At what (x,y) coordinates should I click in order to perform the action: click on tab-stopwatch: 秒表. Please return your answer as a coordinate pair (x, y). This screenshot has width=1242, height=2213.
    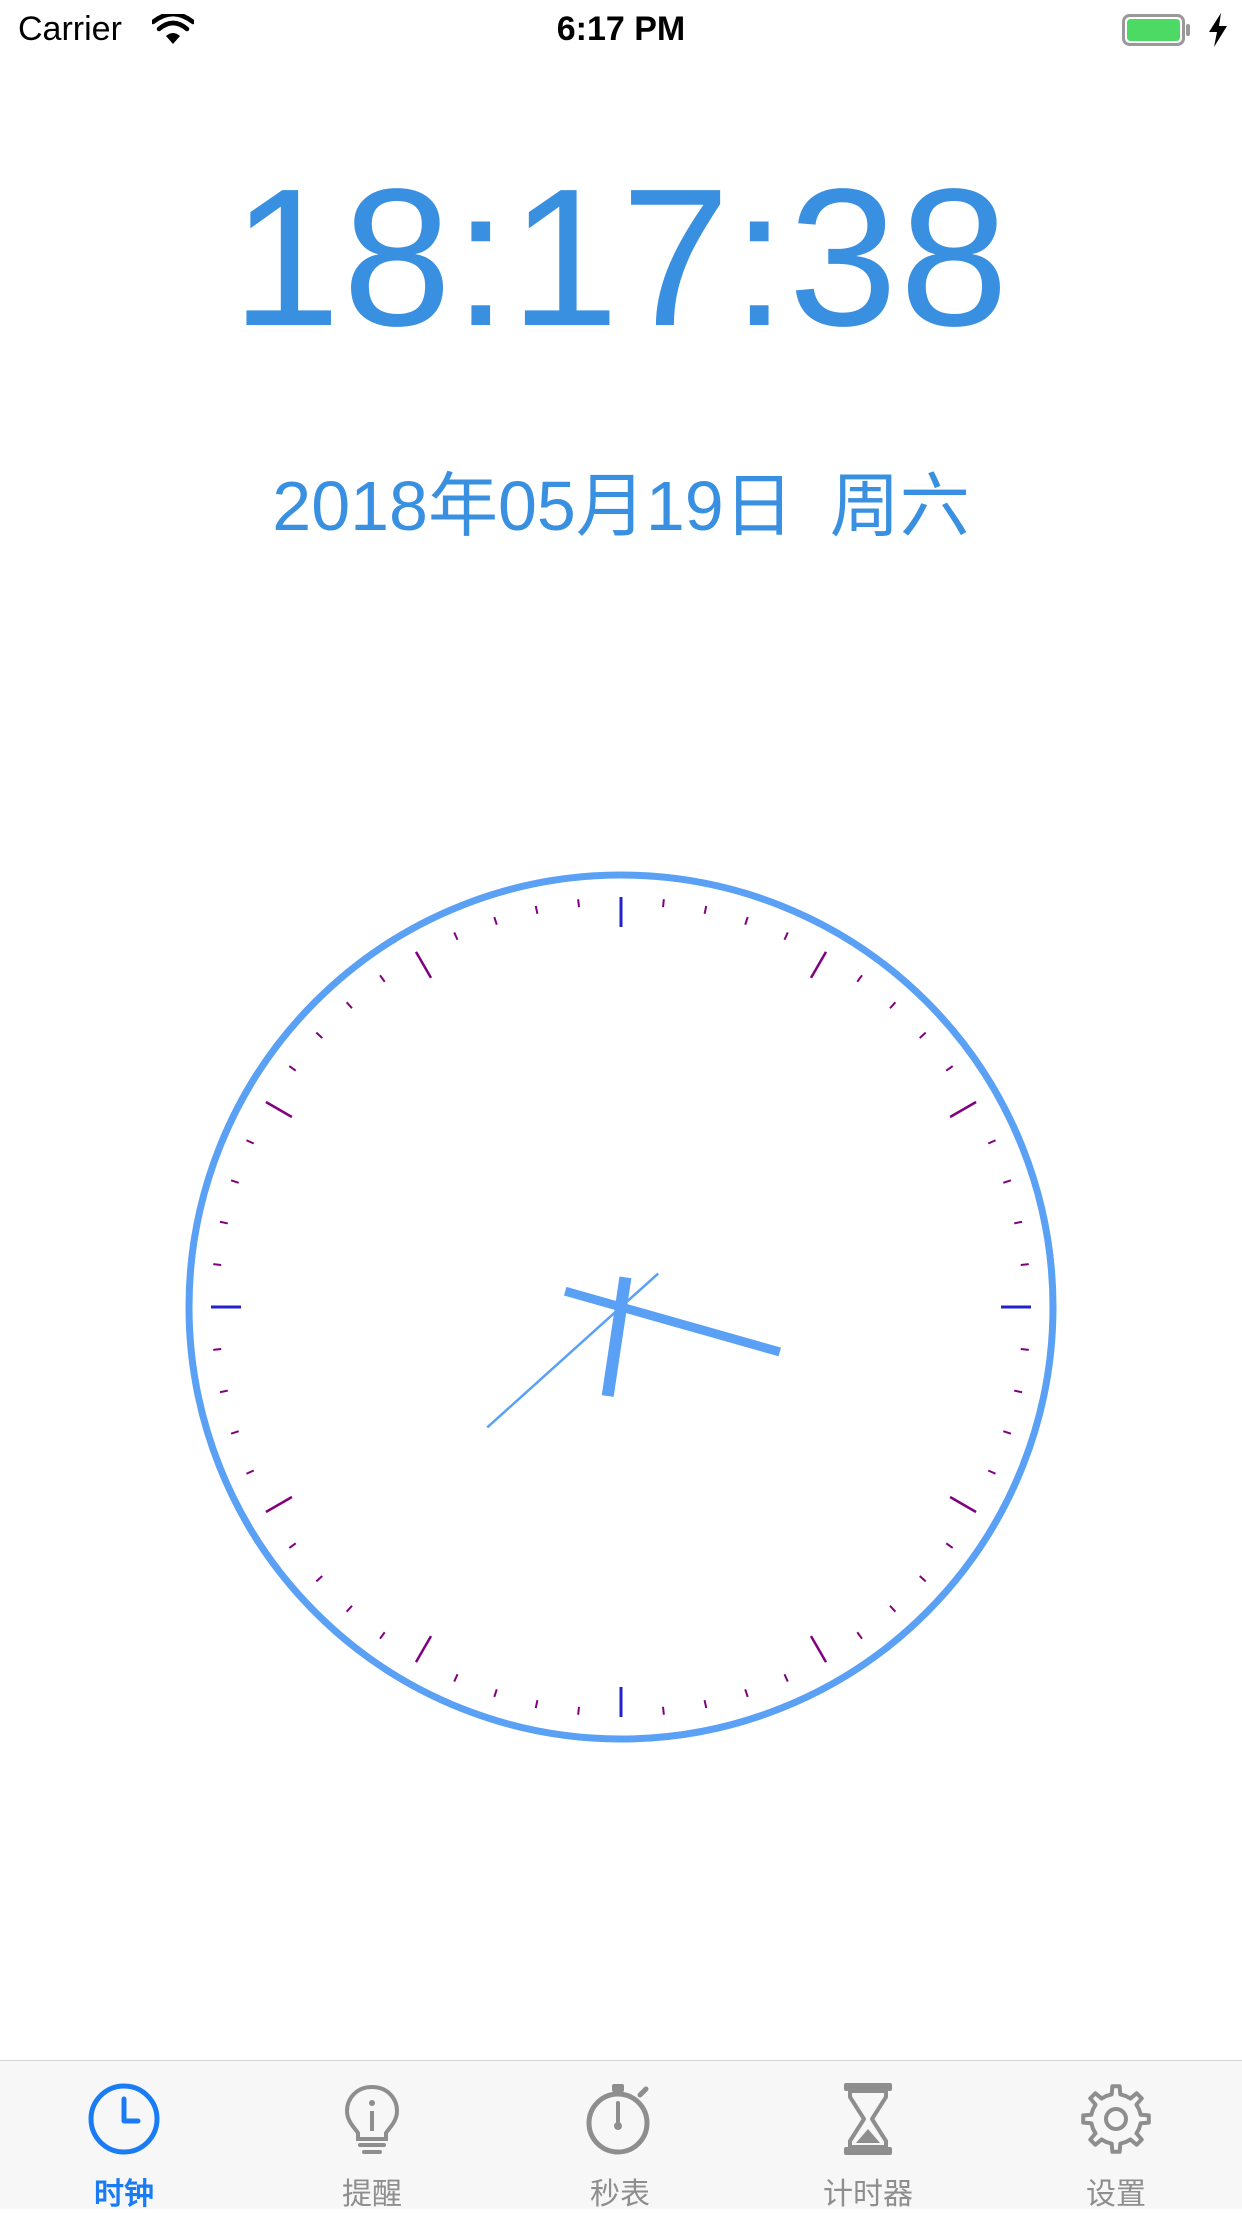
    Looking at the image, I should click on (620, 2136).